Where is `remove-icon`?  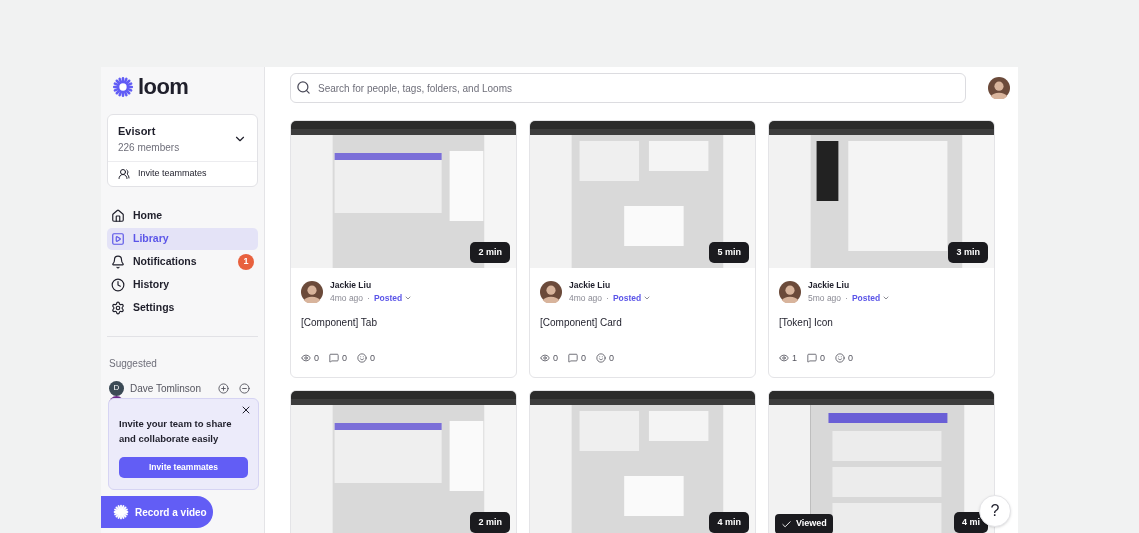 remove-icon is located at coordinates (244, 388).